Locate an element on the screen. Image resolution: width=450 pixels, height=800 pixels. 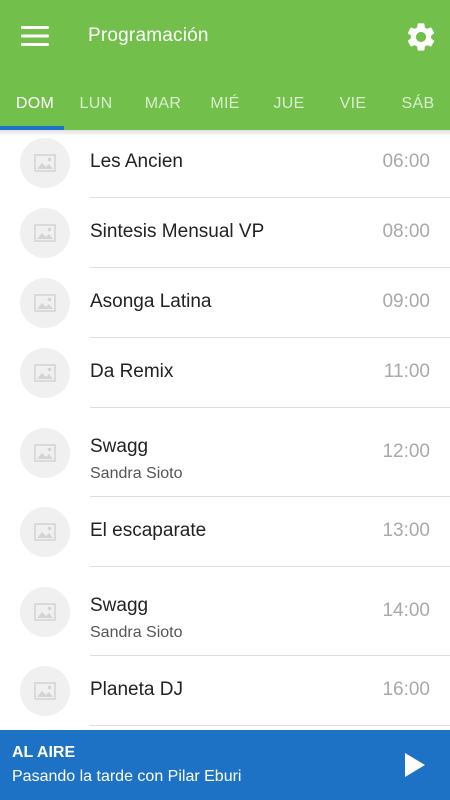
day-tabs: DOM LUN MAR MIÉ JUE VIE SÁB is located at coordinates (225, 104).